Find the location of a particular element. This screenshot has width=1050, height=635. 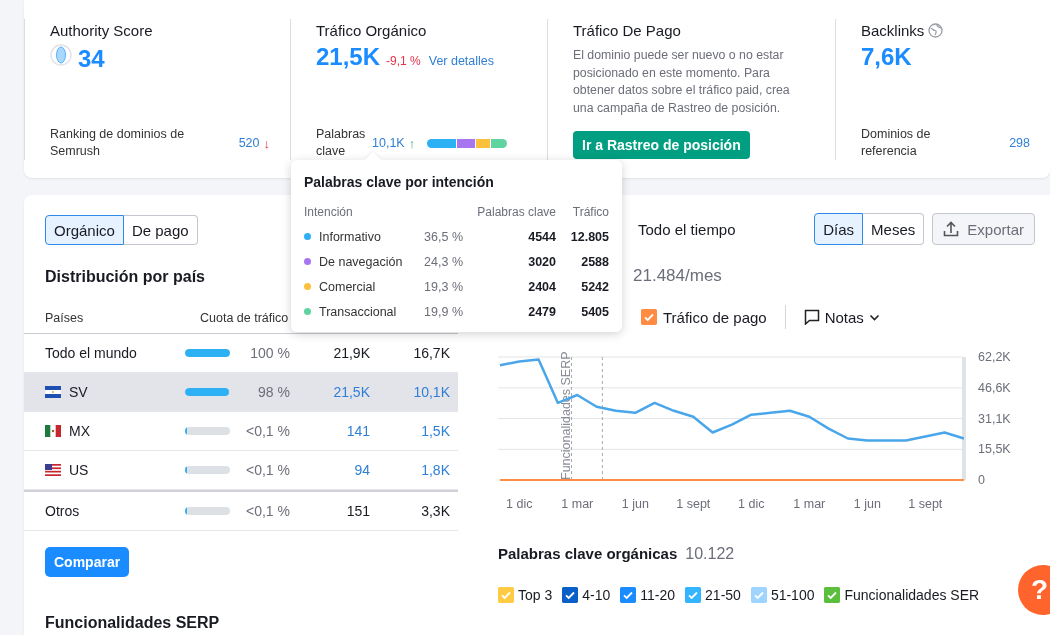

filter-label: 4-10 is located at coordinates (596, 595).